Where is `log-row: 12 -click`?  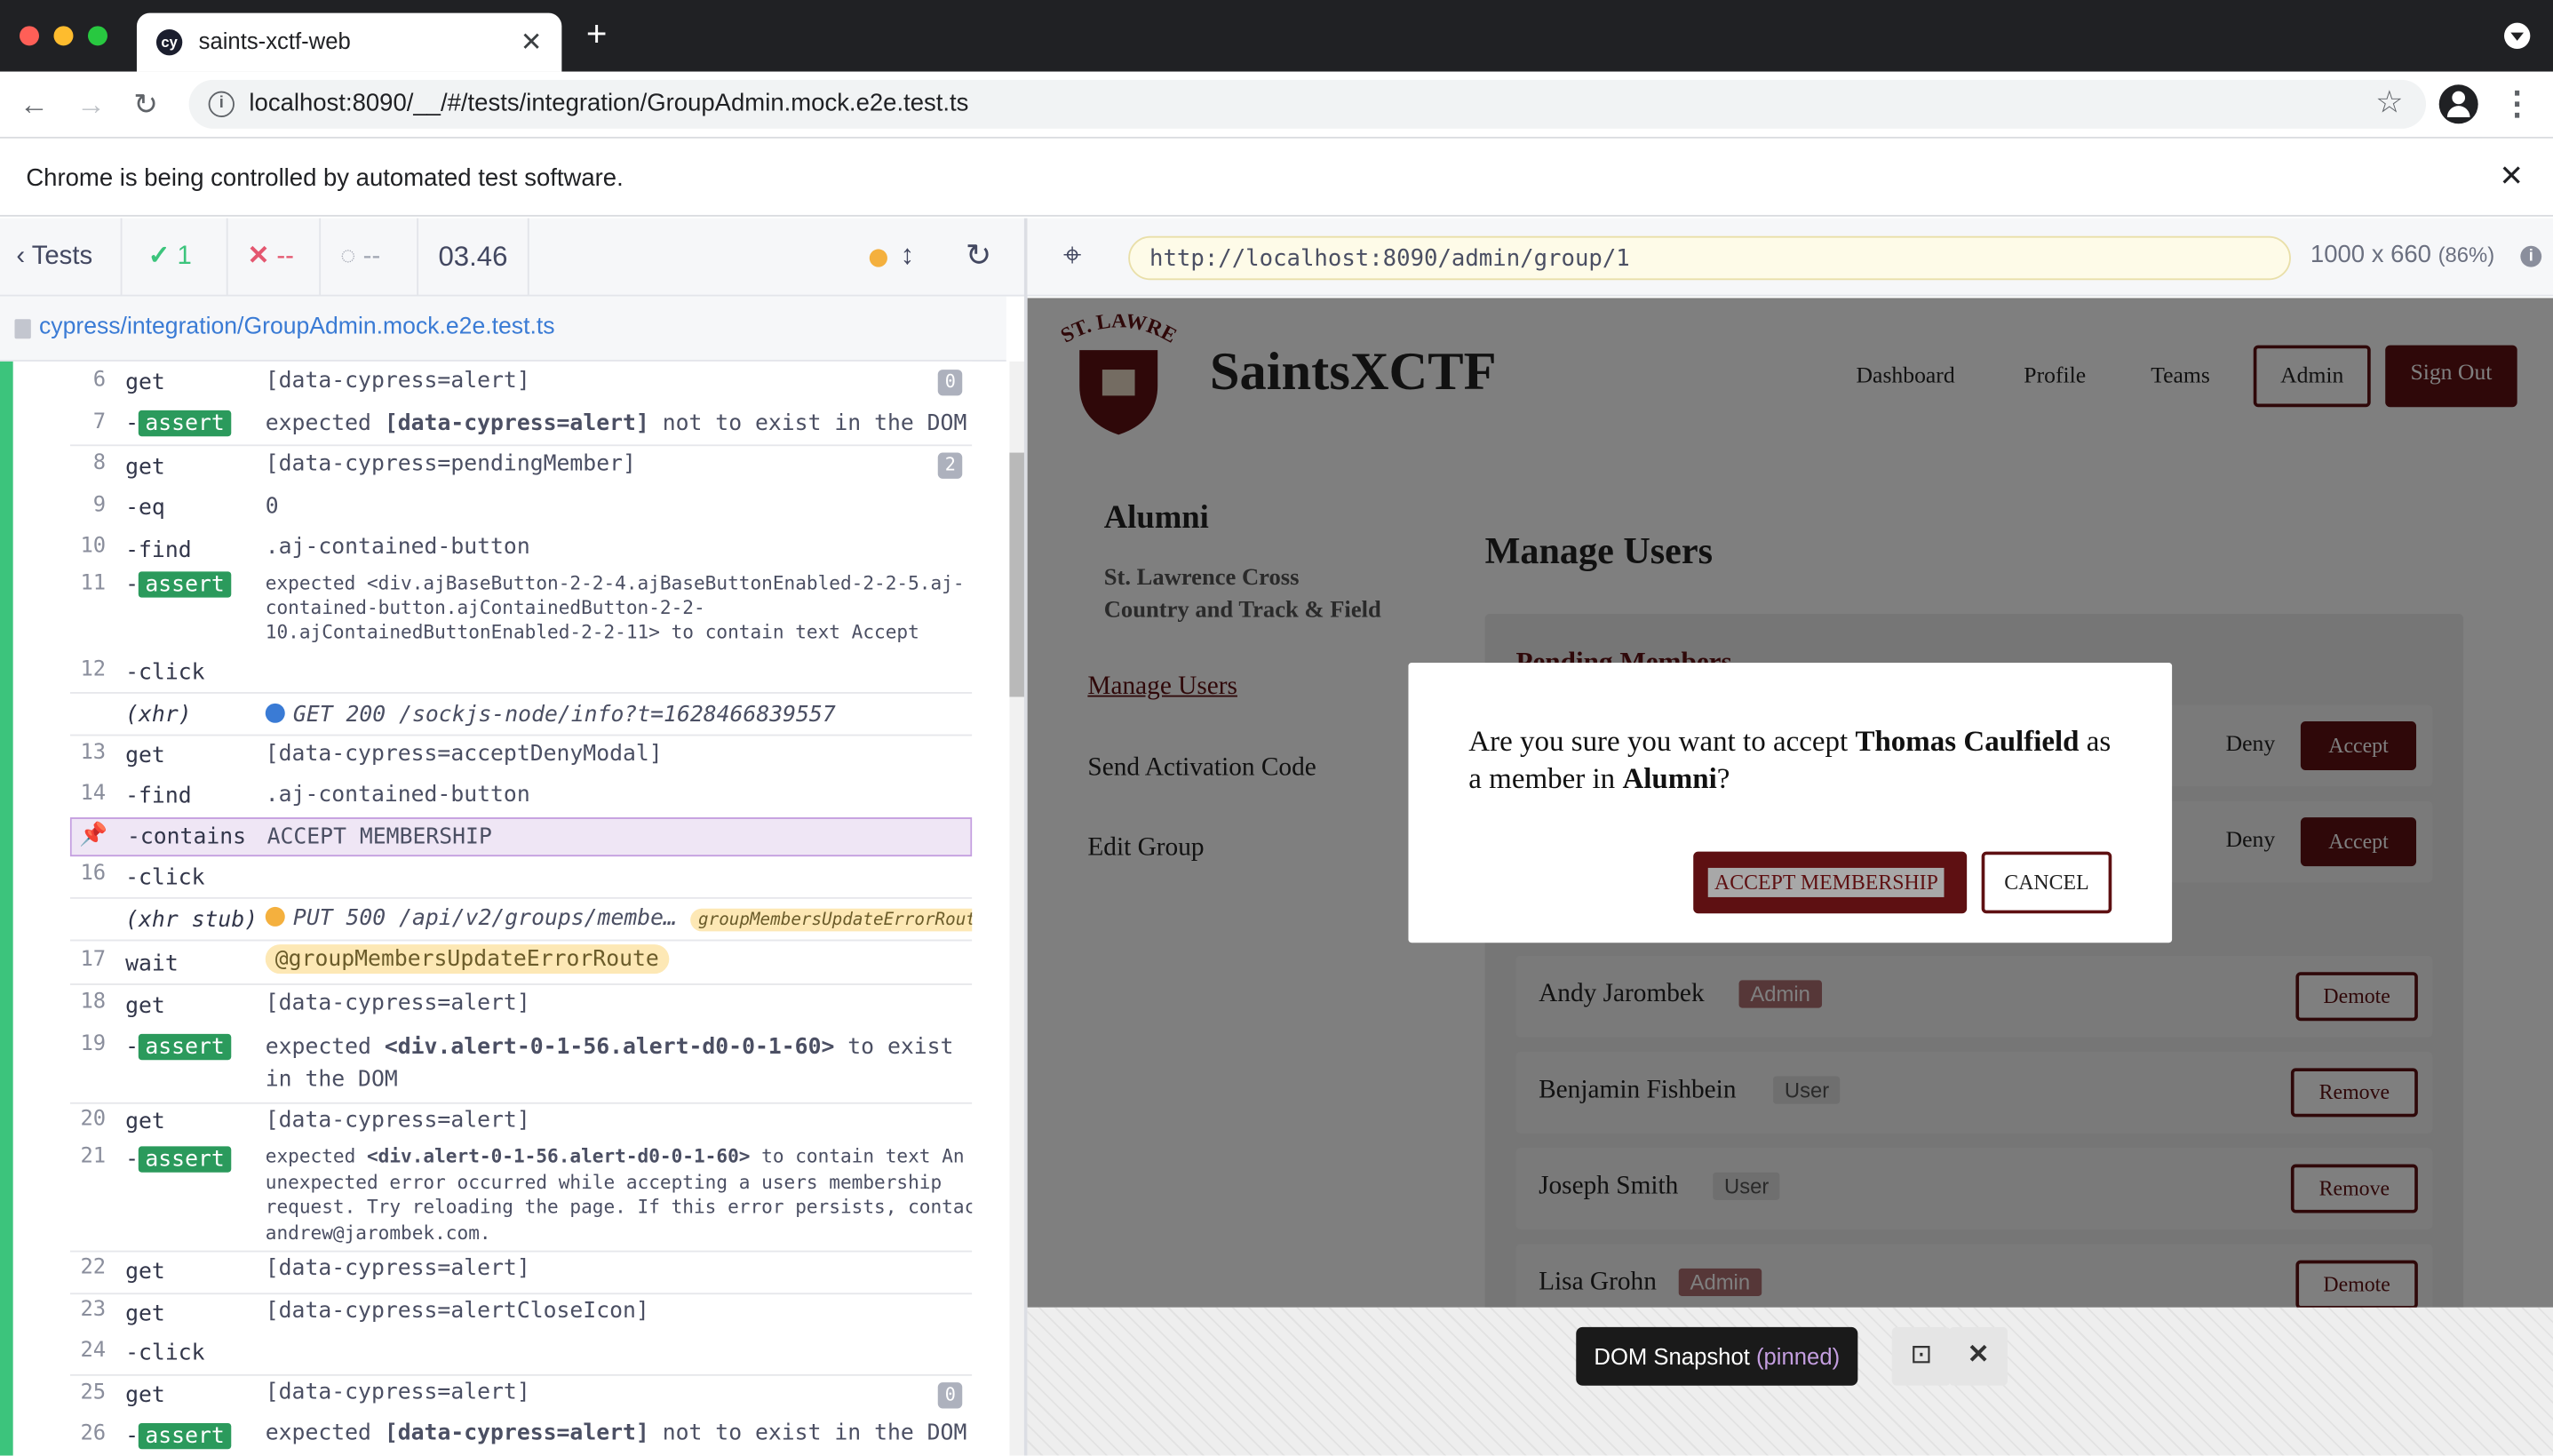 log-row: 12 -click is located at coordinates (521, 674).